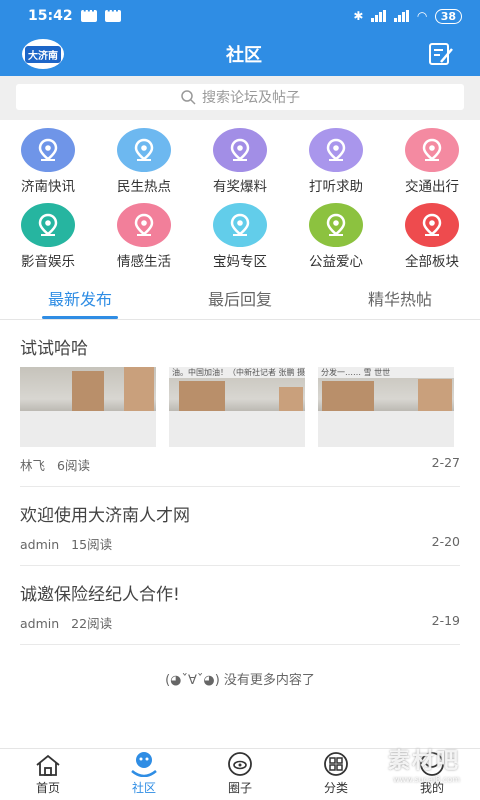 The height and width of the screenshot is (800, 480). Describe the element at coordinates (423, 766) in the screenshot. I see `watermark: 素材吧 www.sucai8.com` at that location.